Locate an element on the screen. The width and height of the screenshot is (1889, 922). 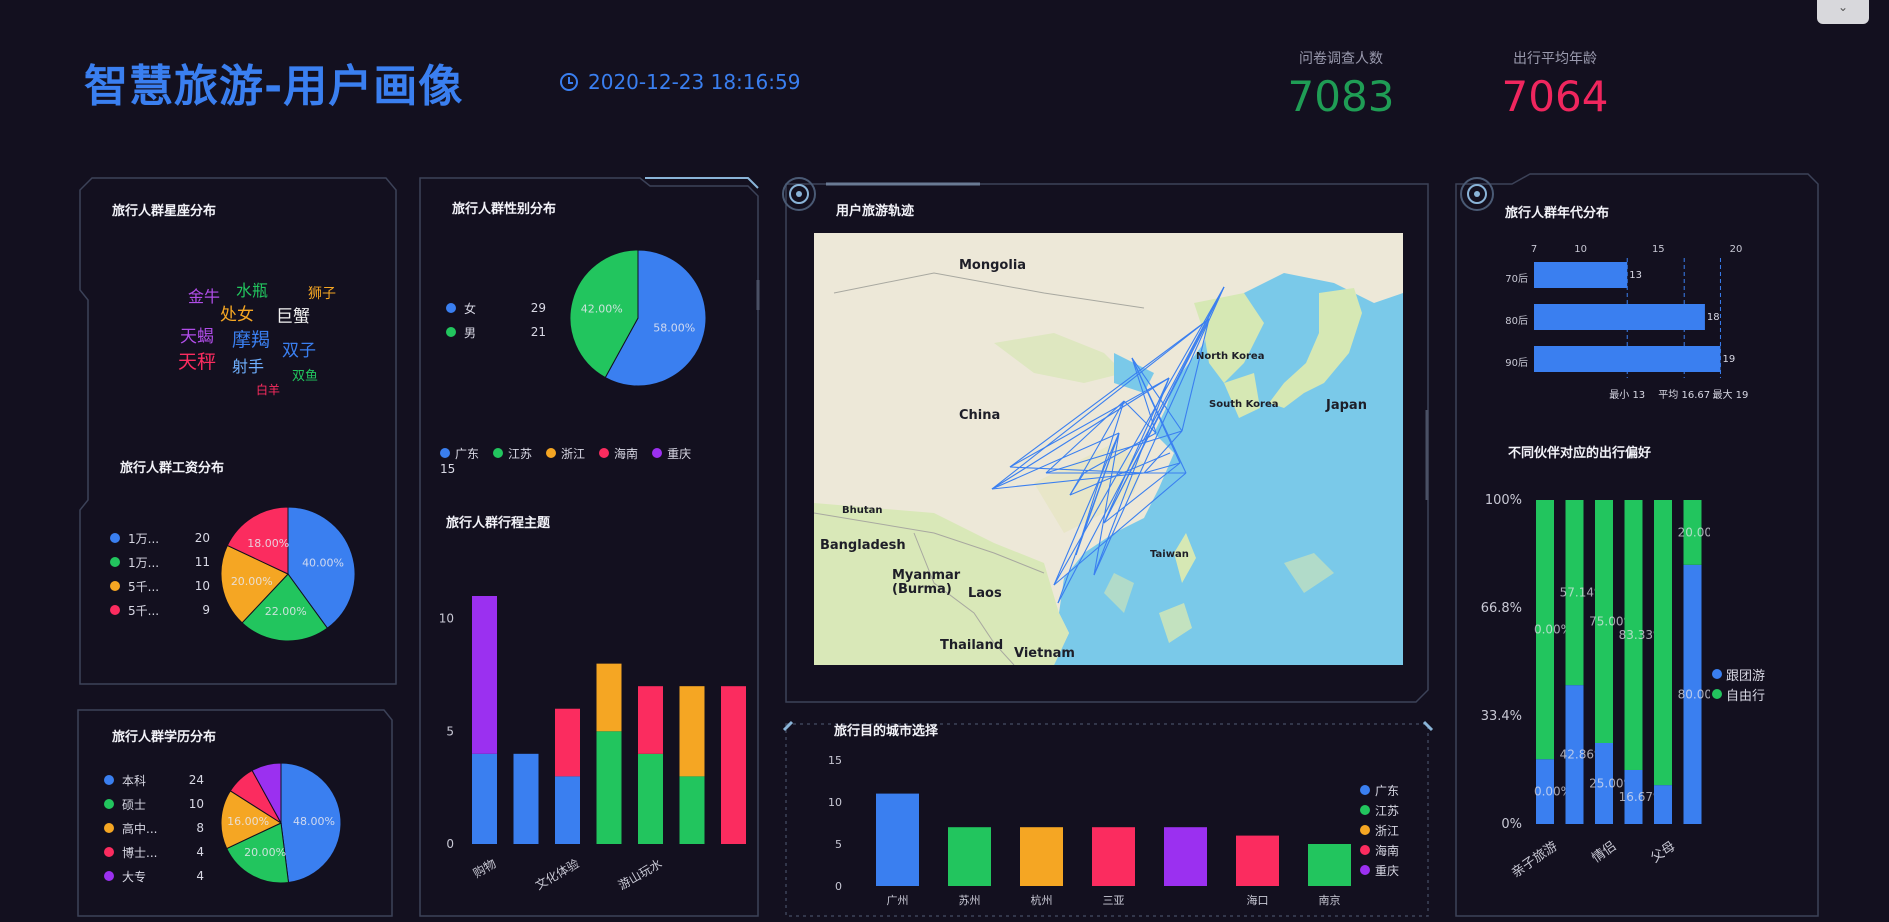
legend-value: 24 is located at coordinates (196, 780).